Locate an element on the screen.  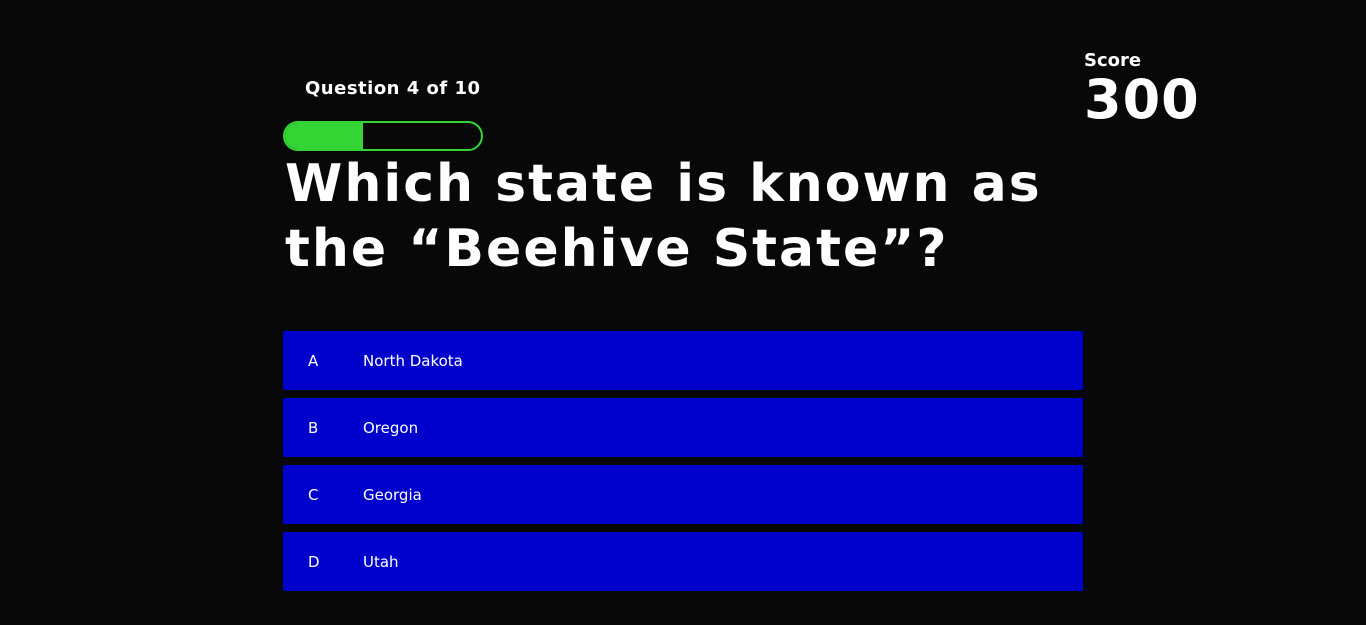
answer-letter: C is located at coordinates (313, 494).